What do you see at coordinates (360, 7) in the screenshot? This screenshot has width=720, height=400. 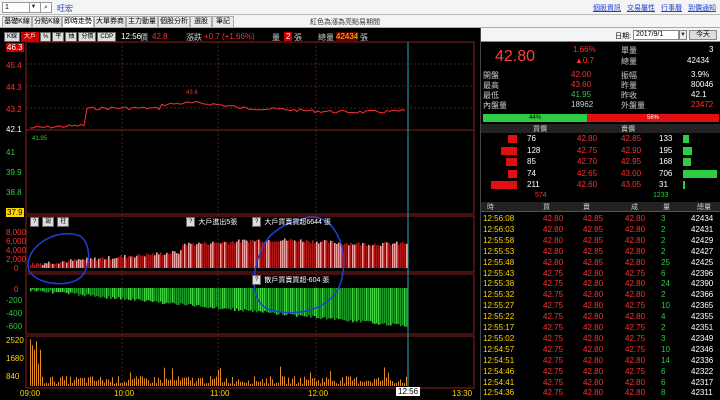 I see `top-bar: 1 ▼ ⌕ 旺宏 個股資訊 交易屬性 行事曆 到價通知` at bounding box center [360, 7].